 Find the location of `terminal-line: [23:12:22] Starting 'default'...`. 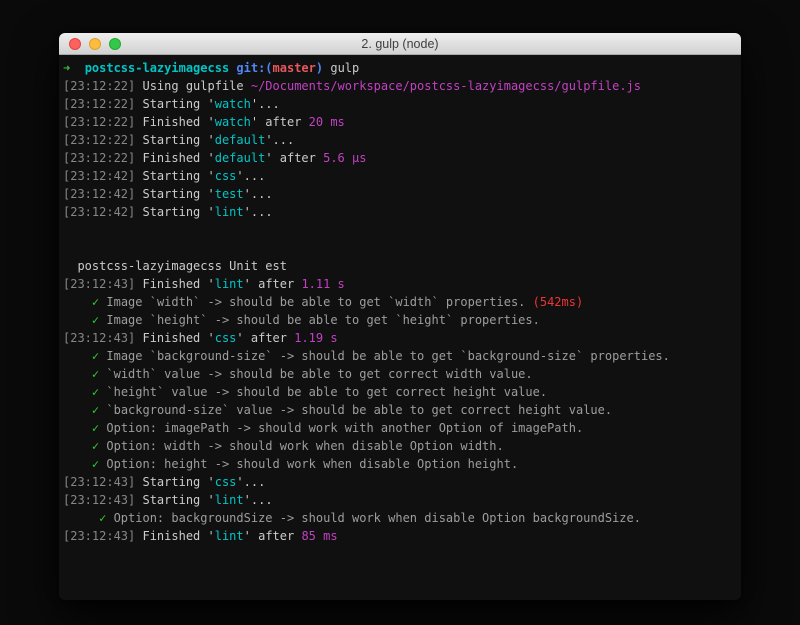

terminal-line: [23:12:22] Starting 'default'... is located at coordinates (179, 140).